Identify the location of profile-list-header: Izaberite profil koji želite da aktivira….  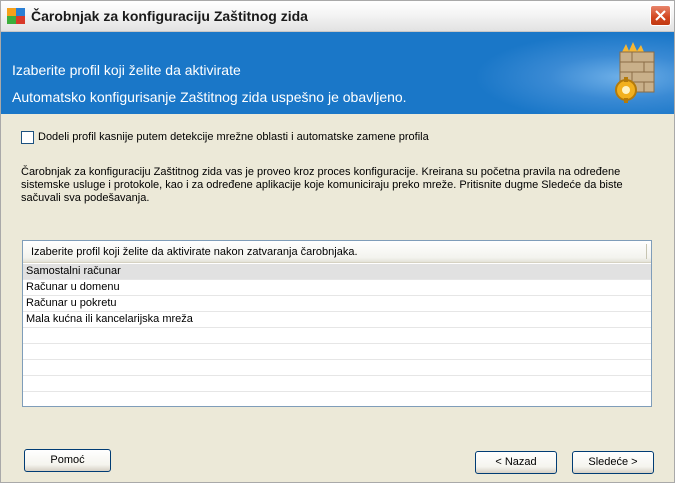
(337, 252).